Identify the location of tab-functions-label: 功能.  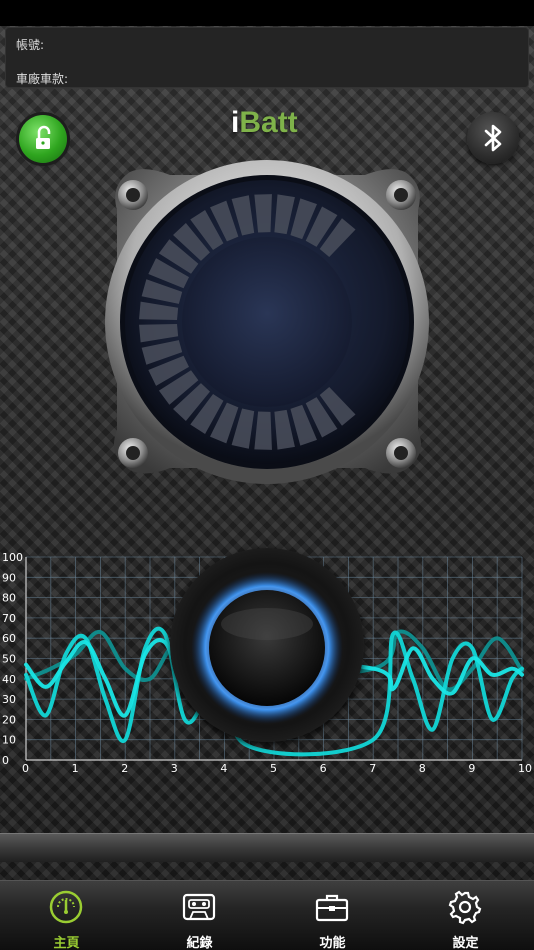
(332, 943).